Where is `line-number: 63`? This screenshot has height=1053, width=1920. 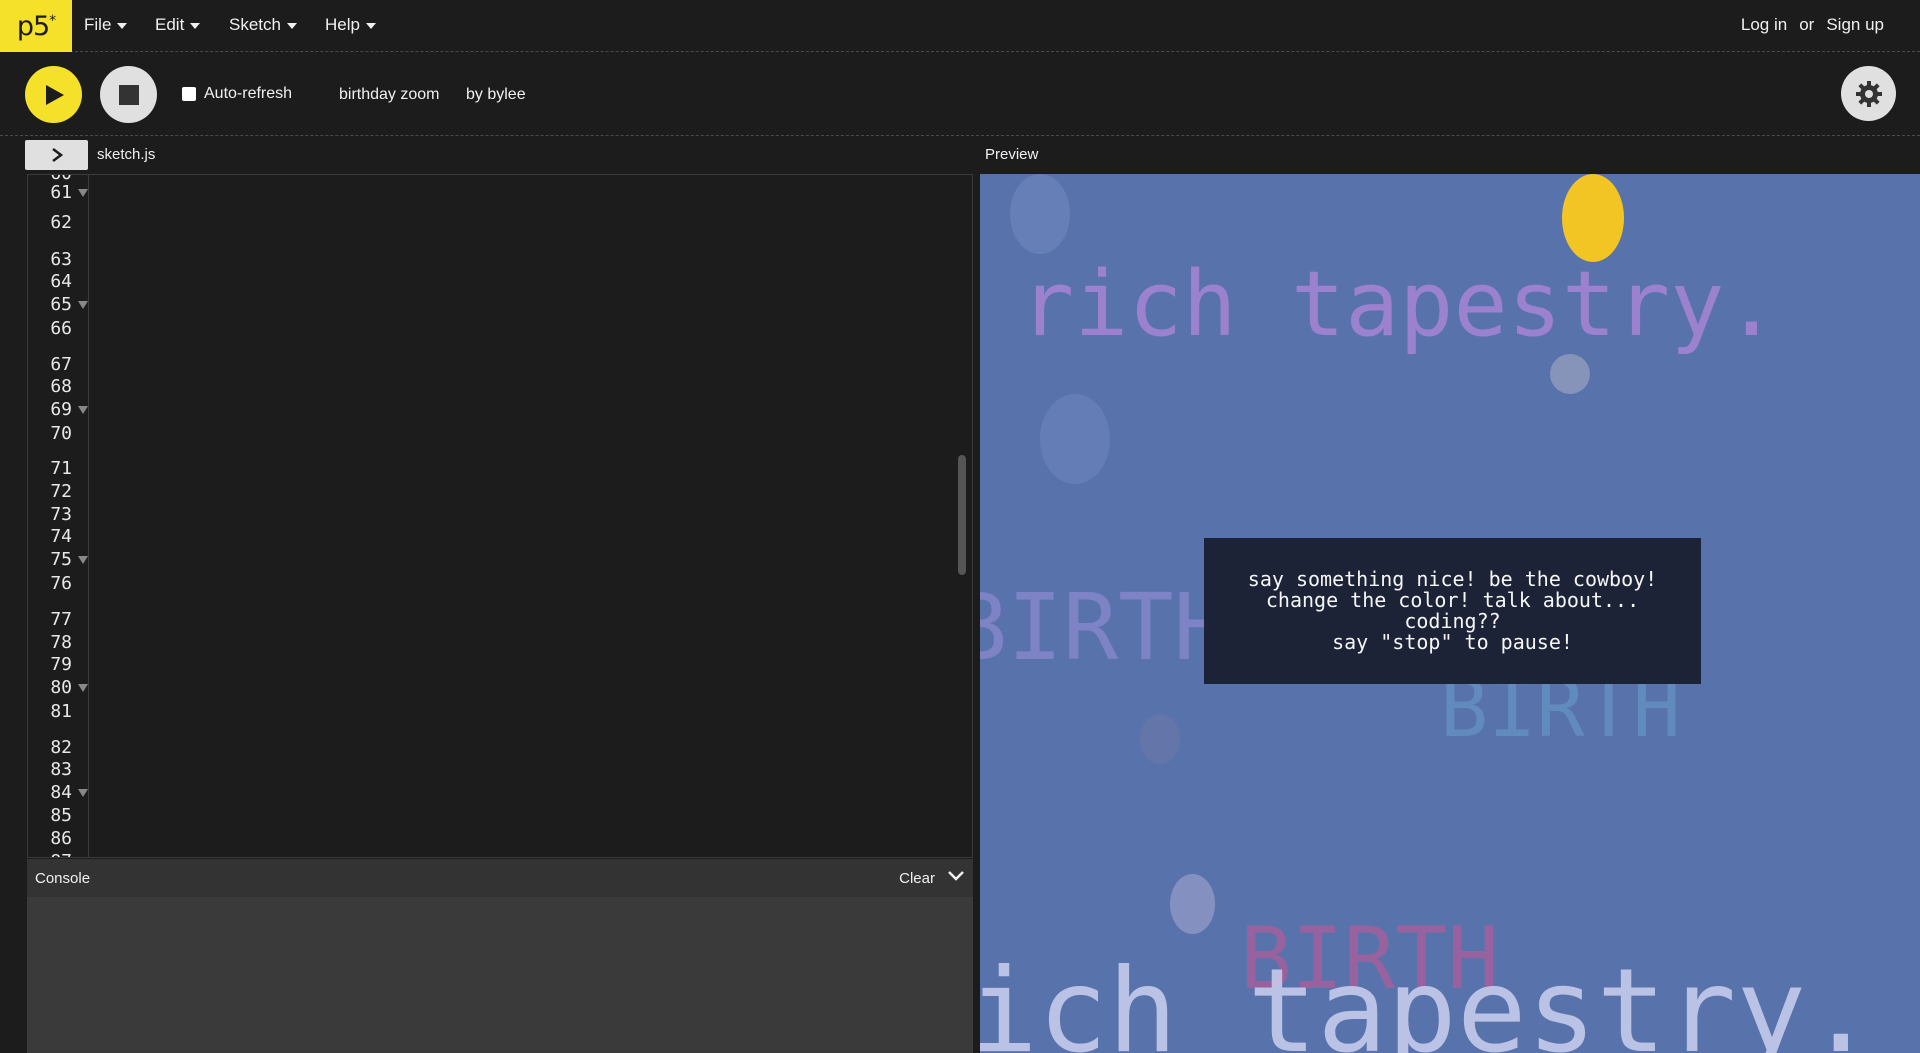 line-number: 63 is located at coordinates (61, 259).